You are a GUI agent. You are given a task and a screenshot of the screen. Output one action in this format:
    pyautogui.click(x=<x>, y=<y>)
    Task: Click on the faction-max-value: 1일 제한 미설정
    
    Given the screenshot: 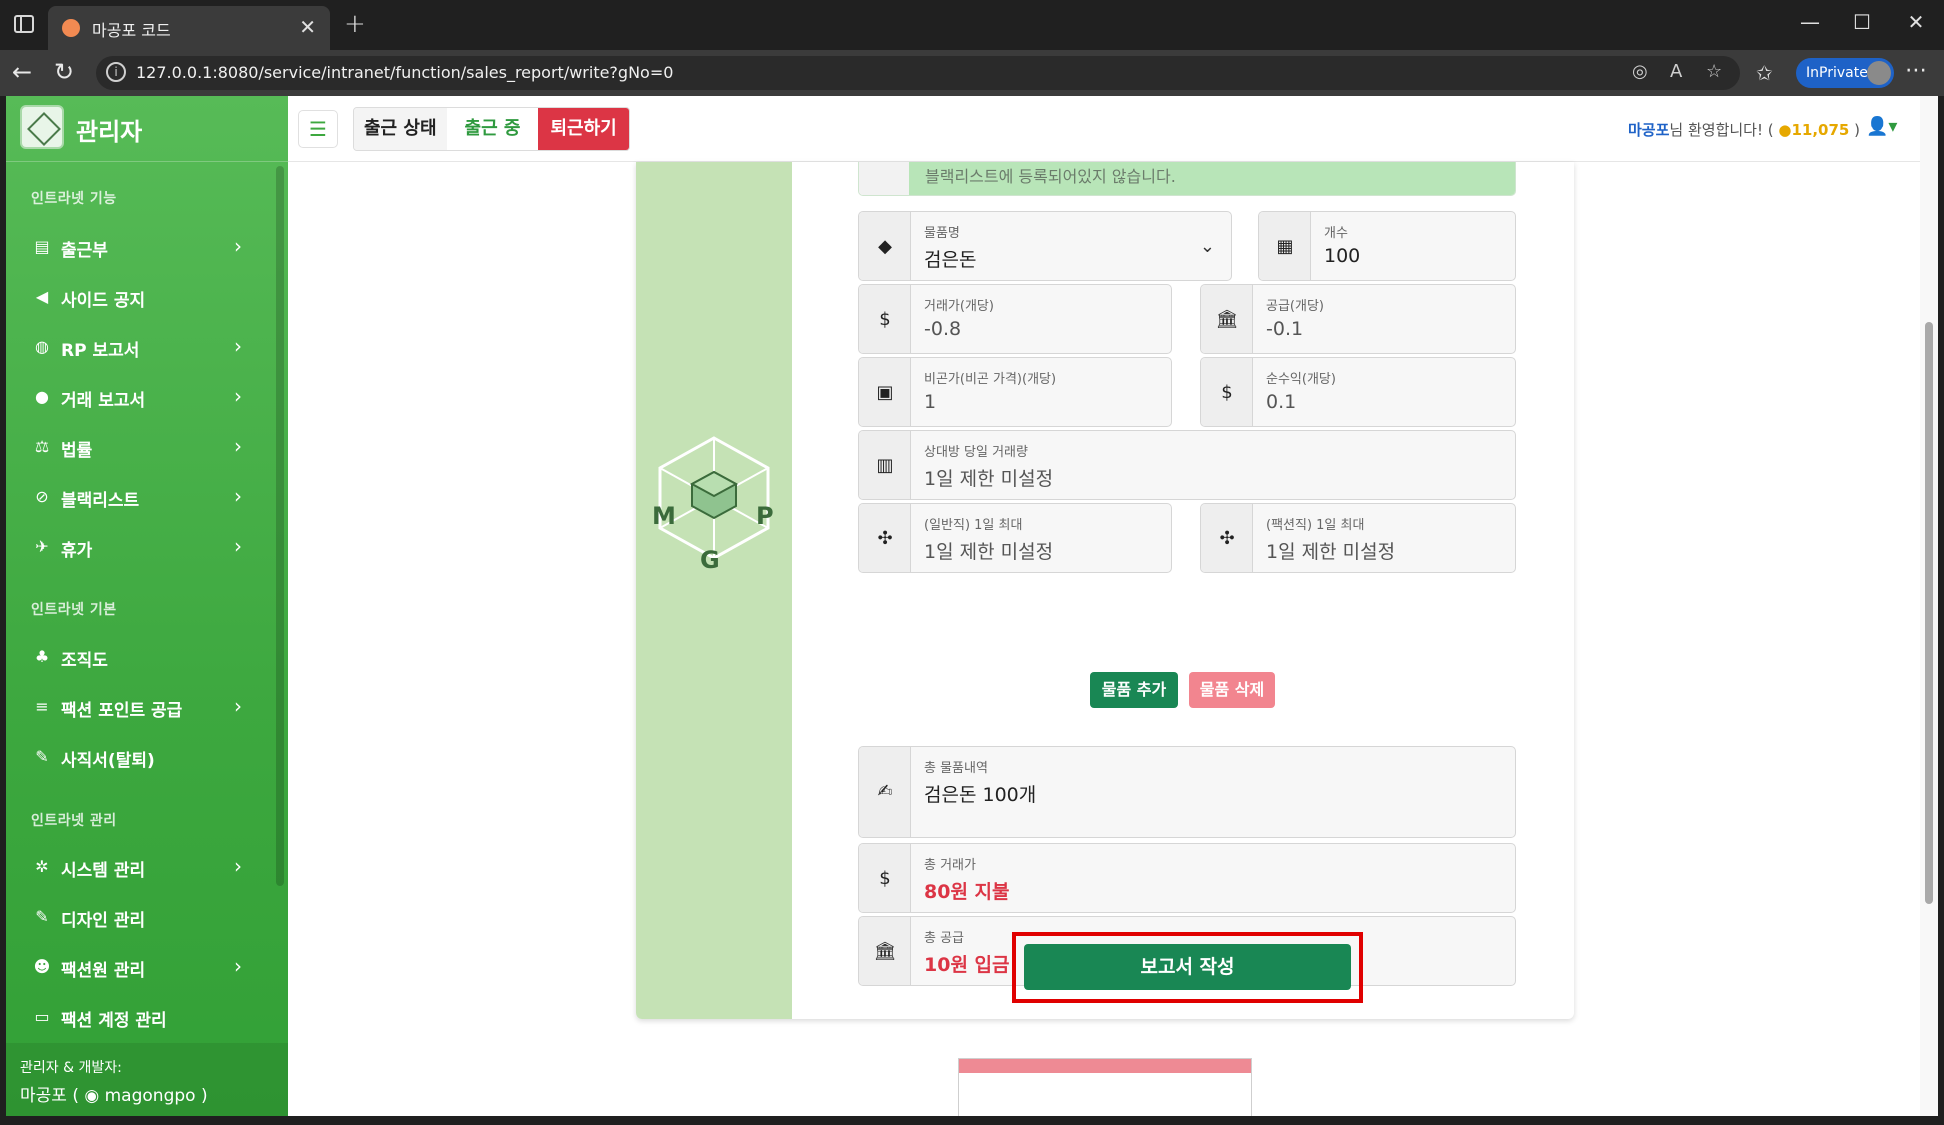 What is the action you would take?
    pyautogui.click(x=1331, y=552)
    